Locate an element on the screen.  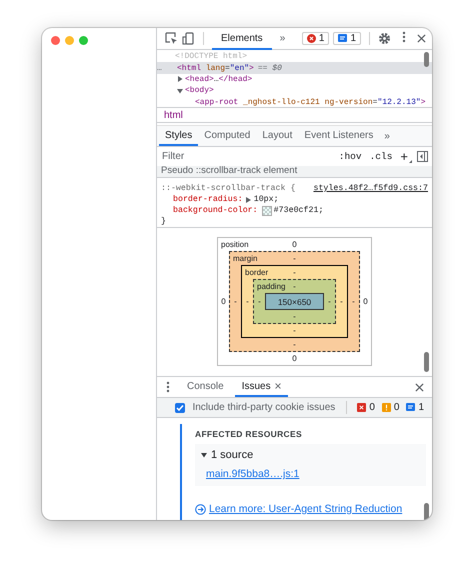
dom-tree-row: <app-root _nghost-llo-c121 ng-version="12.2.13"> is located at coordinates (294, 101).